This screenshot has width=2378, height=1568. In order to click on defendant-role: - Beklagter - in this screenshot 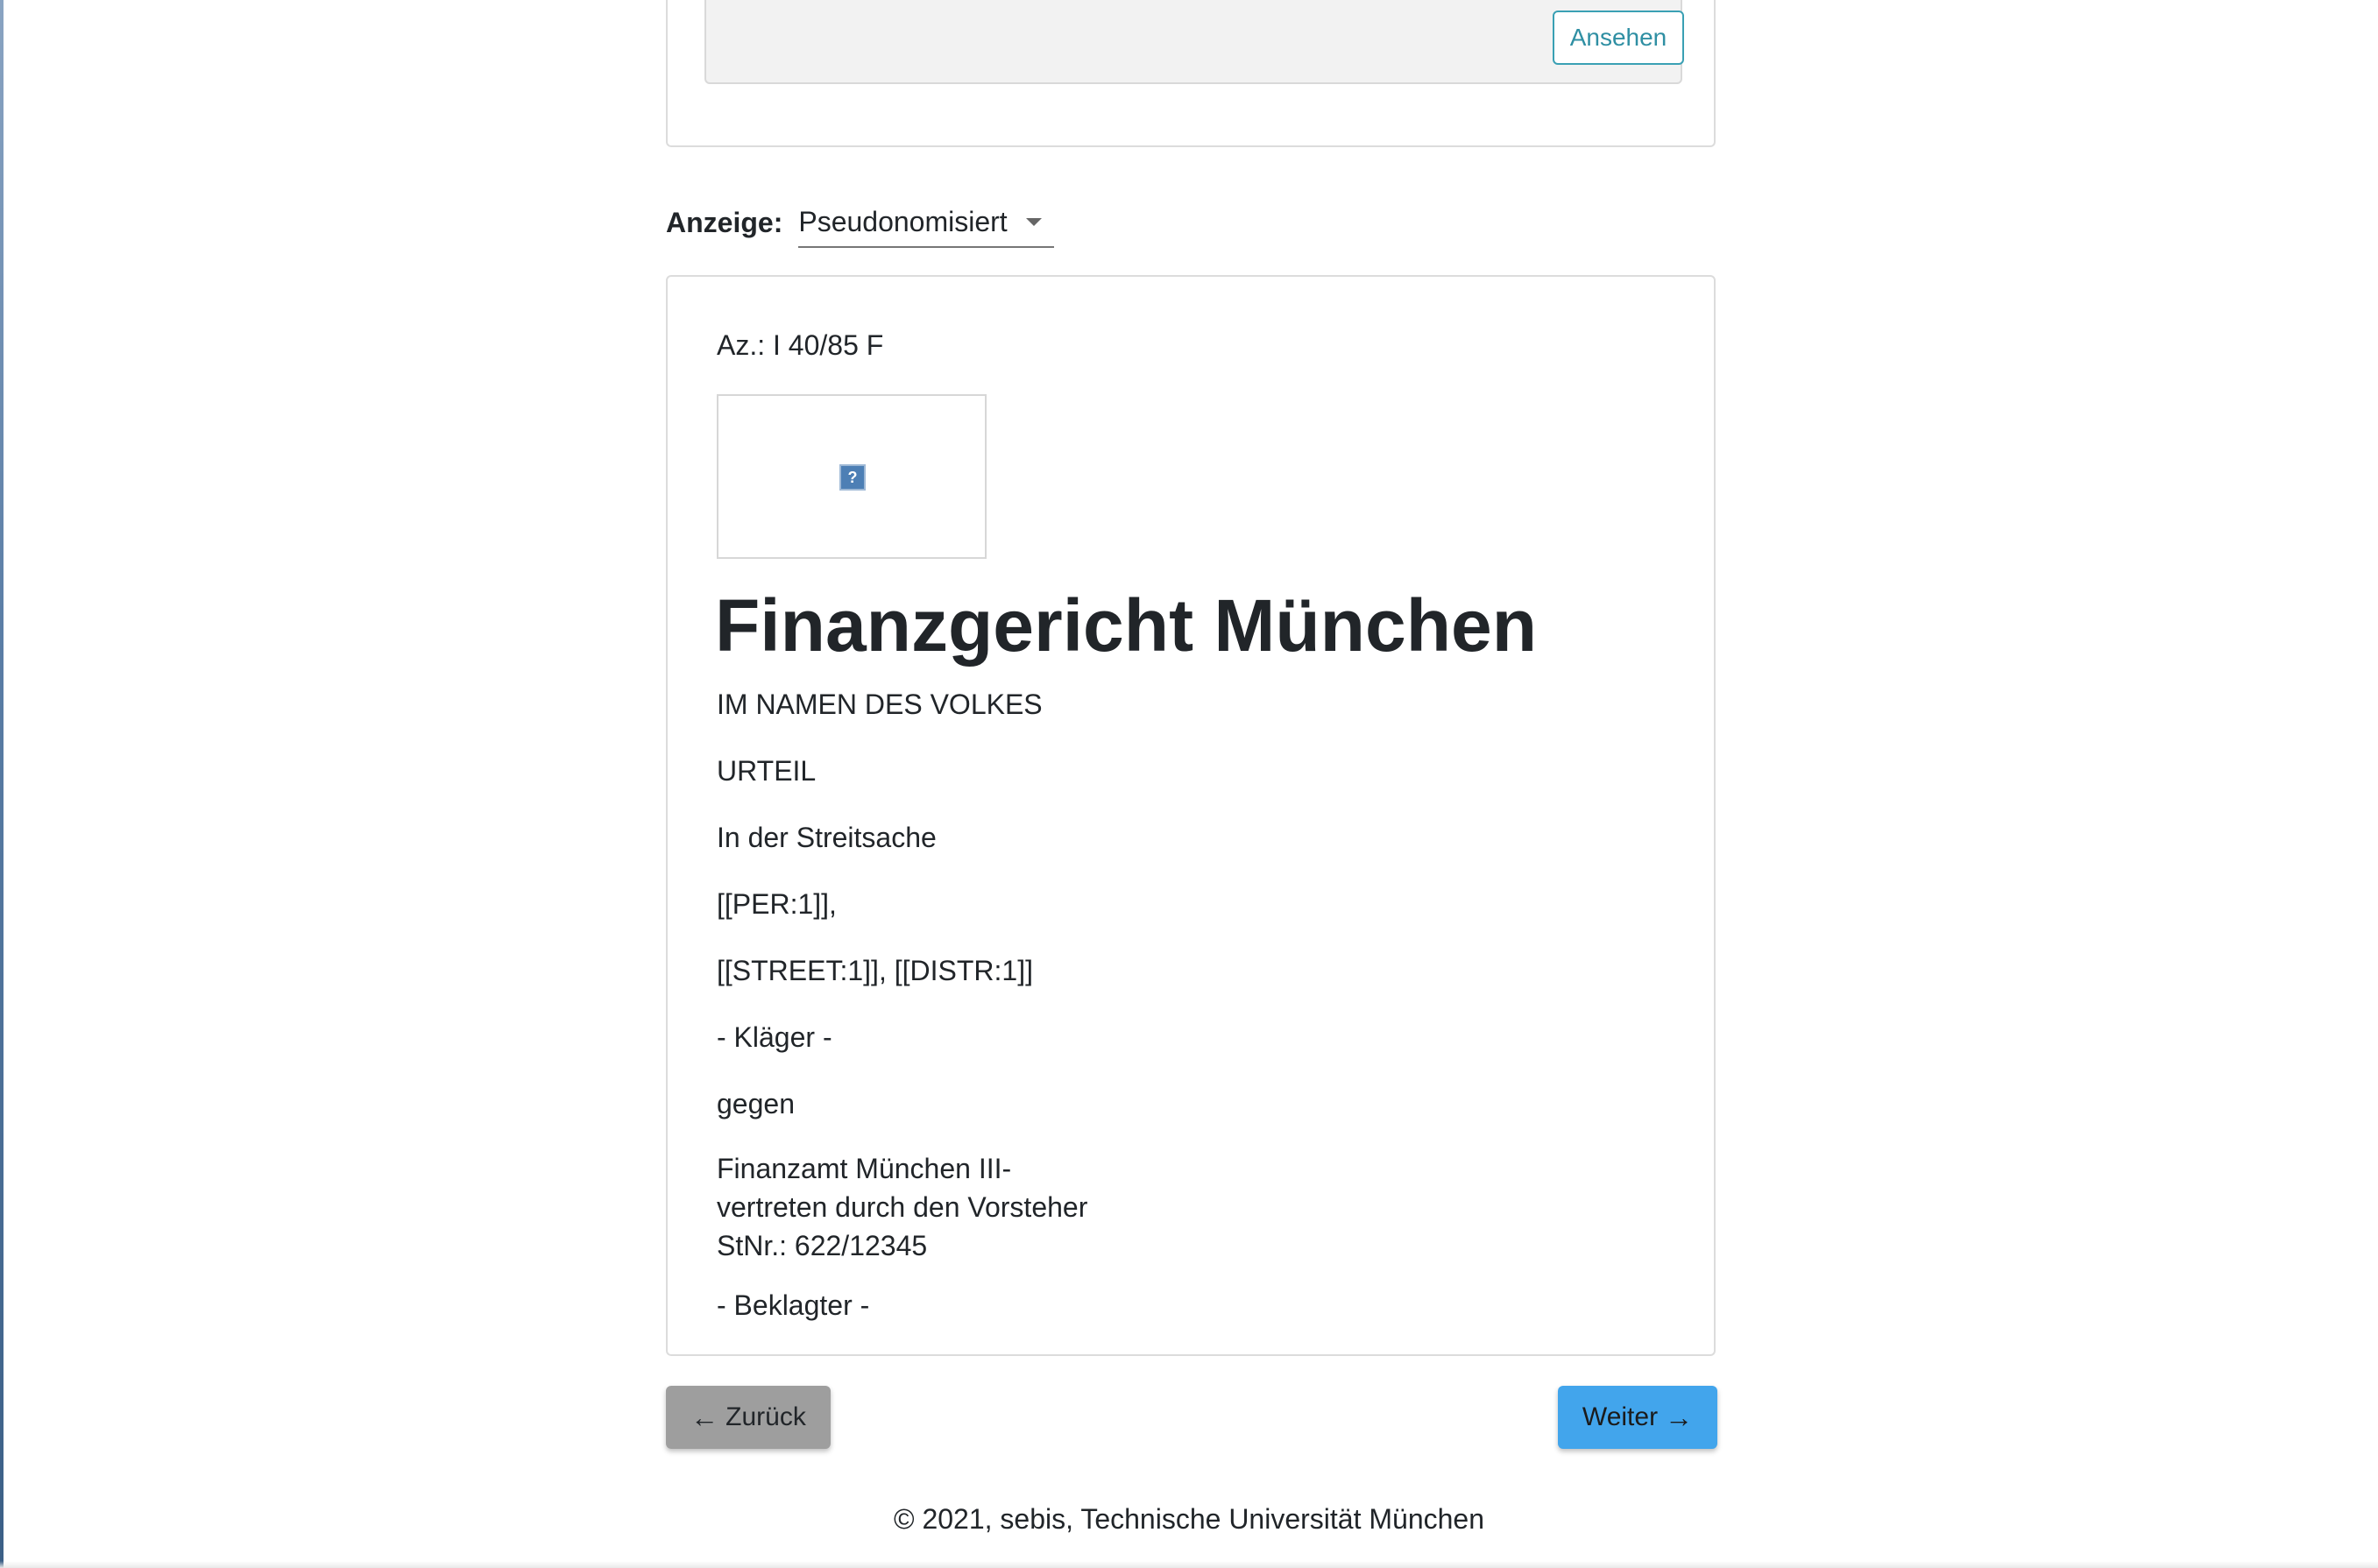, I will do `click(793, 1305)`.